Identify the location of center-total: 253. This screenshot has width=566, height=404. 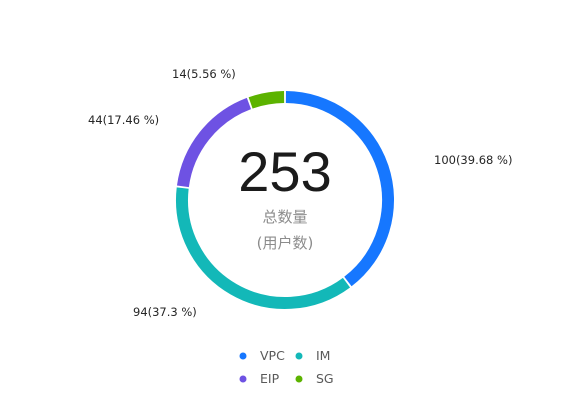
(284, 171).